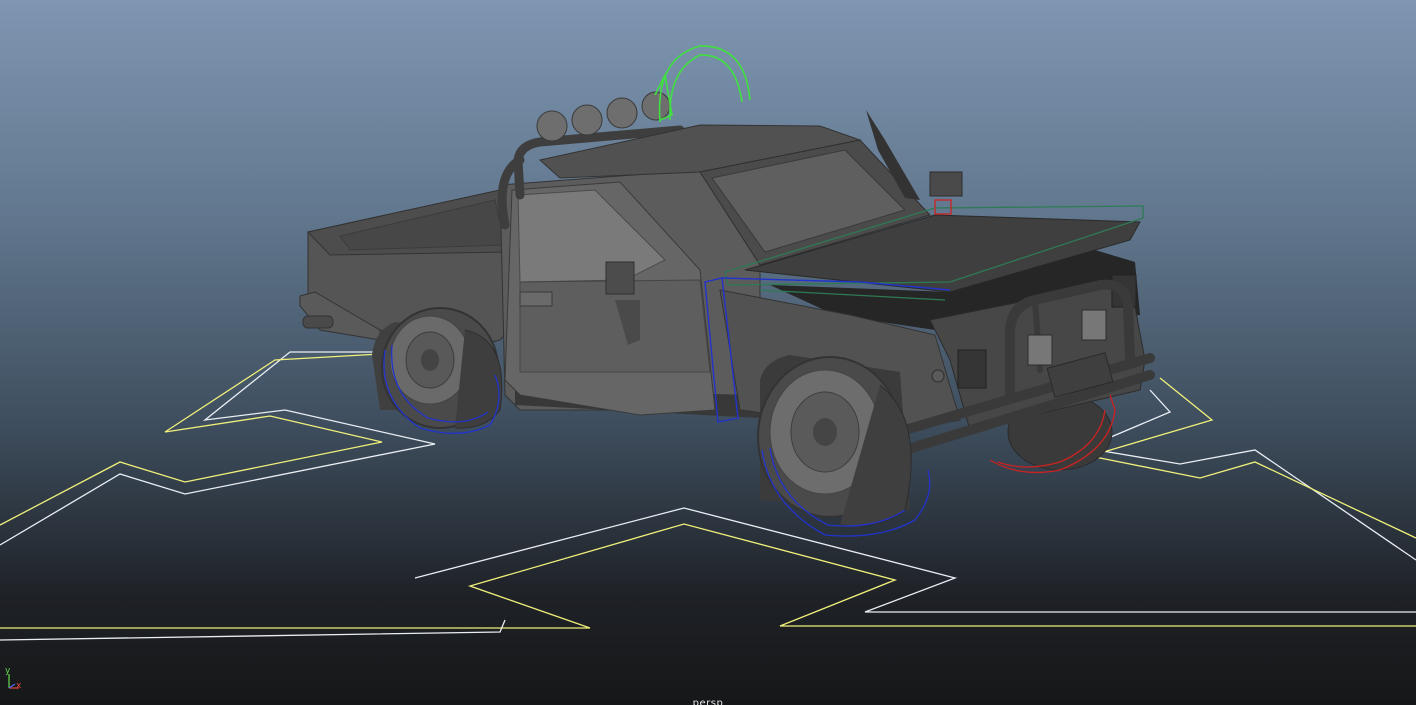  Describe the element at coordinates (1040, 350) in the screenshot. I see `fog-light-left` at that location.